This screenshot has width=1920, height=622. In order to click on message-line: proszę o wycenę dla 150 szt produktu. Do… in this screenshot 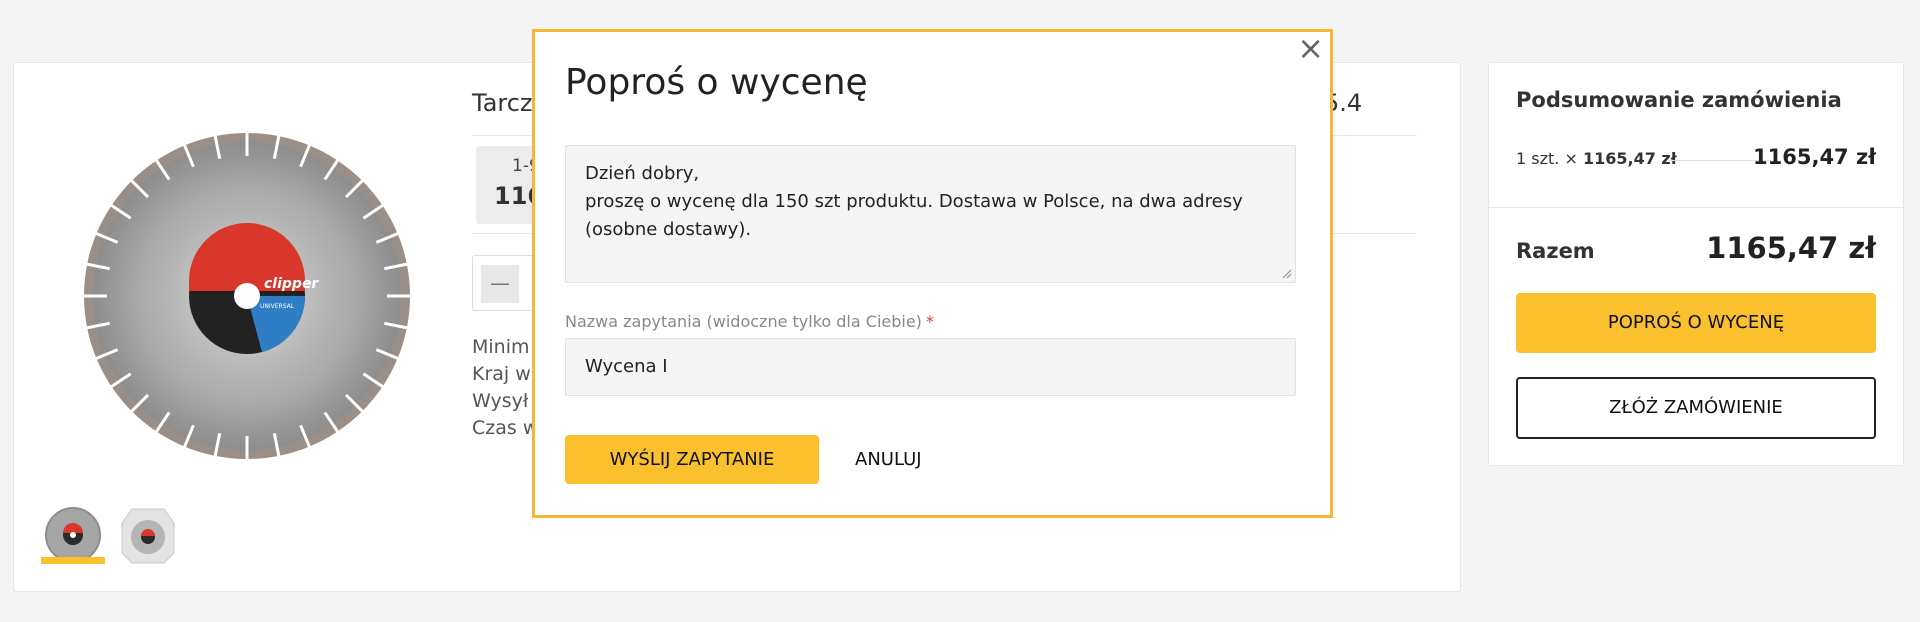, I will do `click(914, 201)`.